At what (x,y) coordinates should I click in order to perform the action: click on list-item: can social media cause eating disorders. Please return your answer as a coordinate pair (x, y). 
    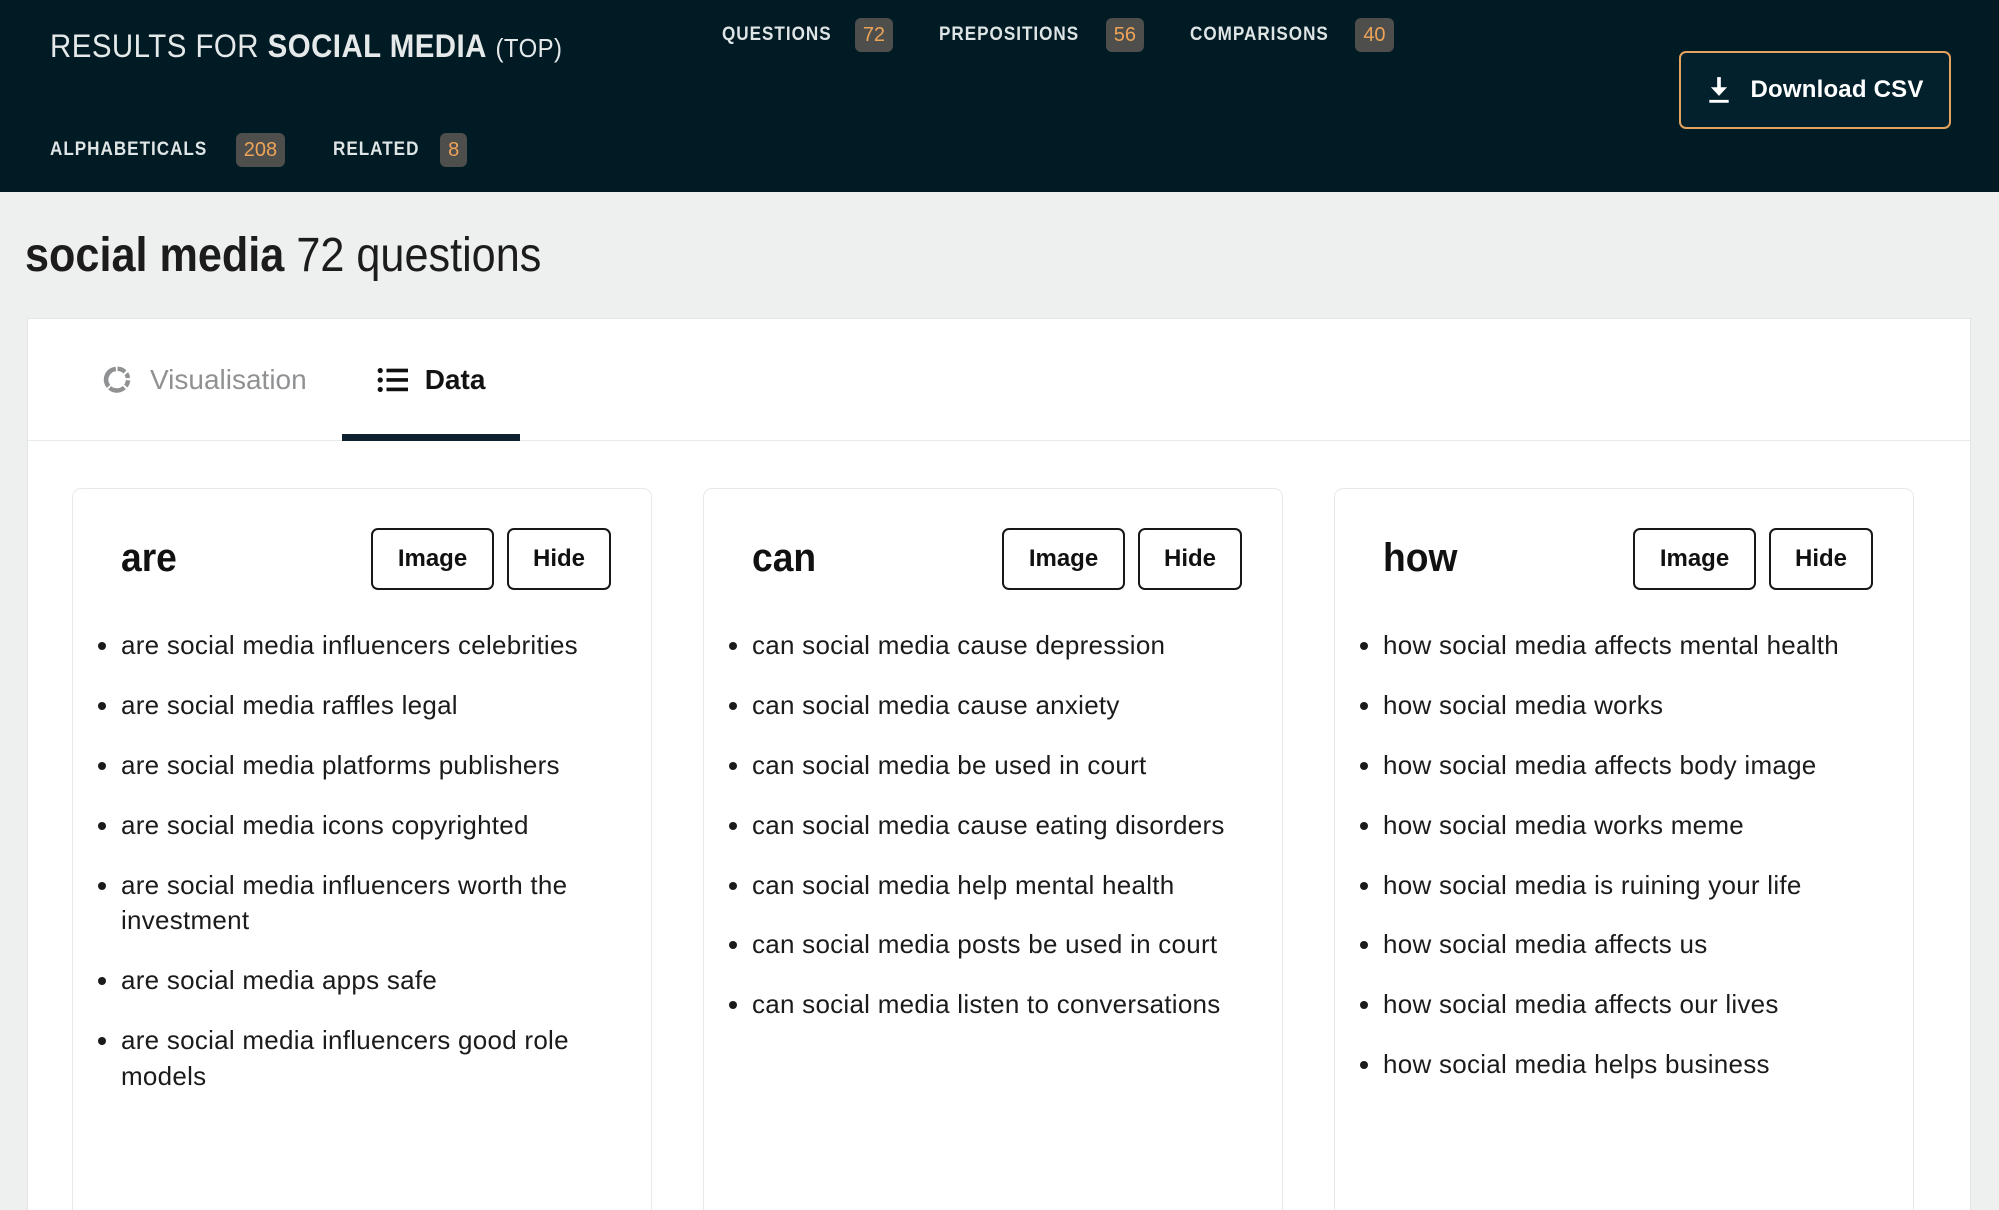
    Looking at the image, I should click on (994, 826).